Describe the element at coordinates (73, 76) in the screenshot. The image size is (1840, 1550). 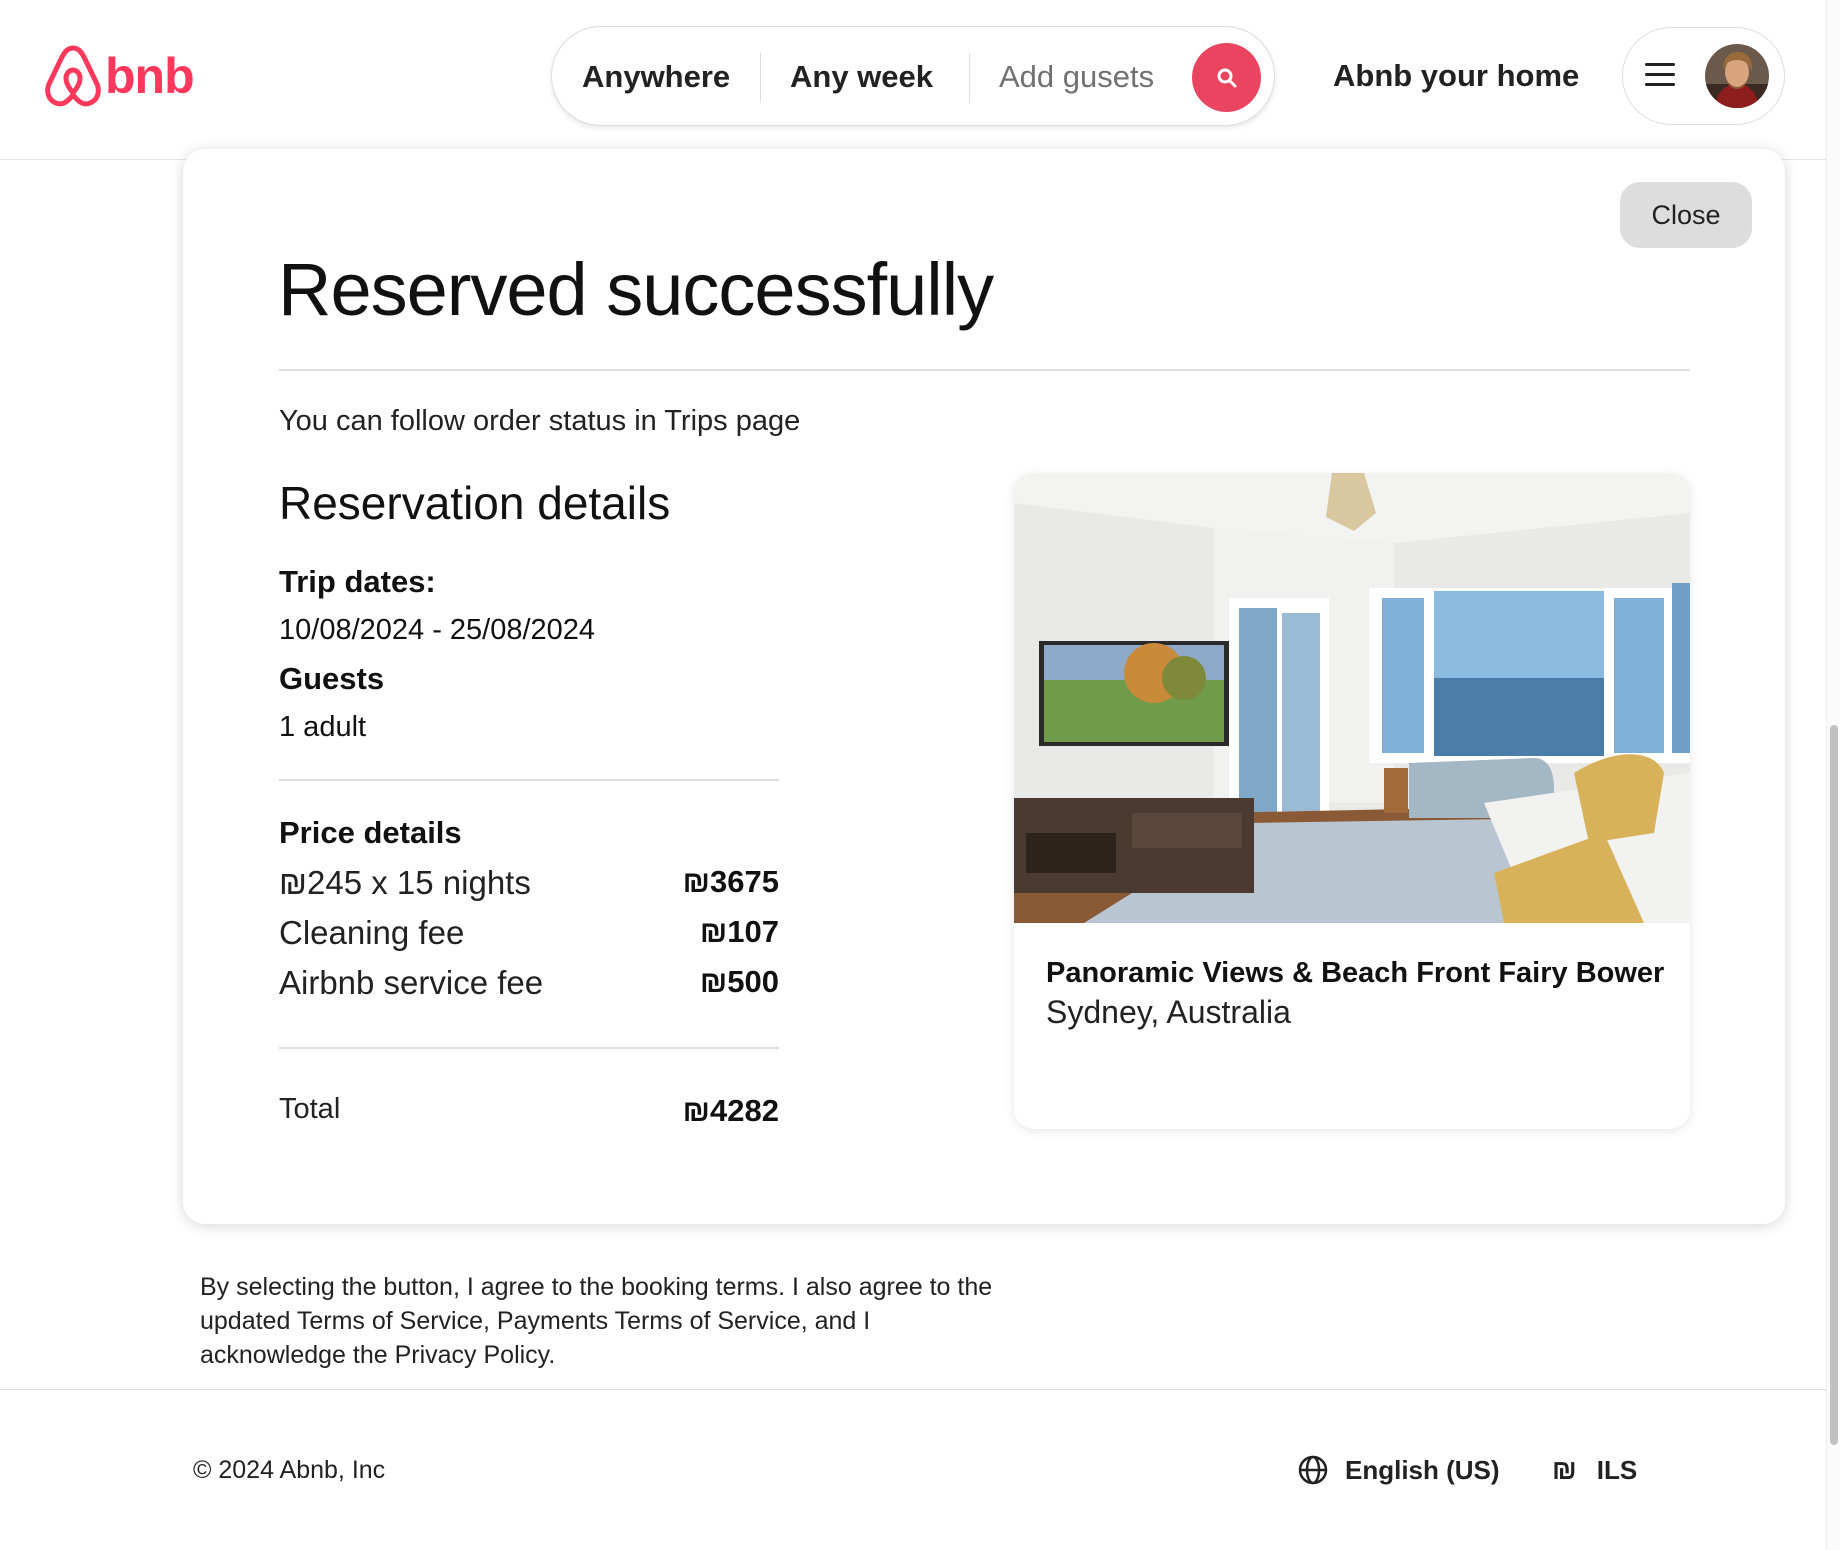
I see `airbnb-logo-icon` at that location.